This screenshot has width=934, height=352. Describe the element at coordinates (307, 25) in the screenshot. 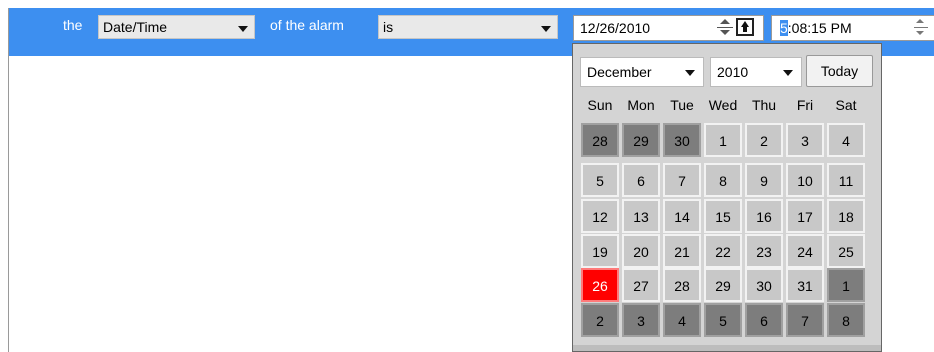

I see `rule-middle-text: of the alarm` at that location.